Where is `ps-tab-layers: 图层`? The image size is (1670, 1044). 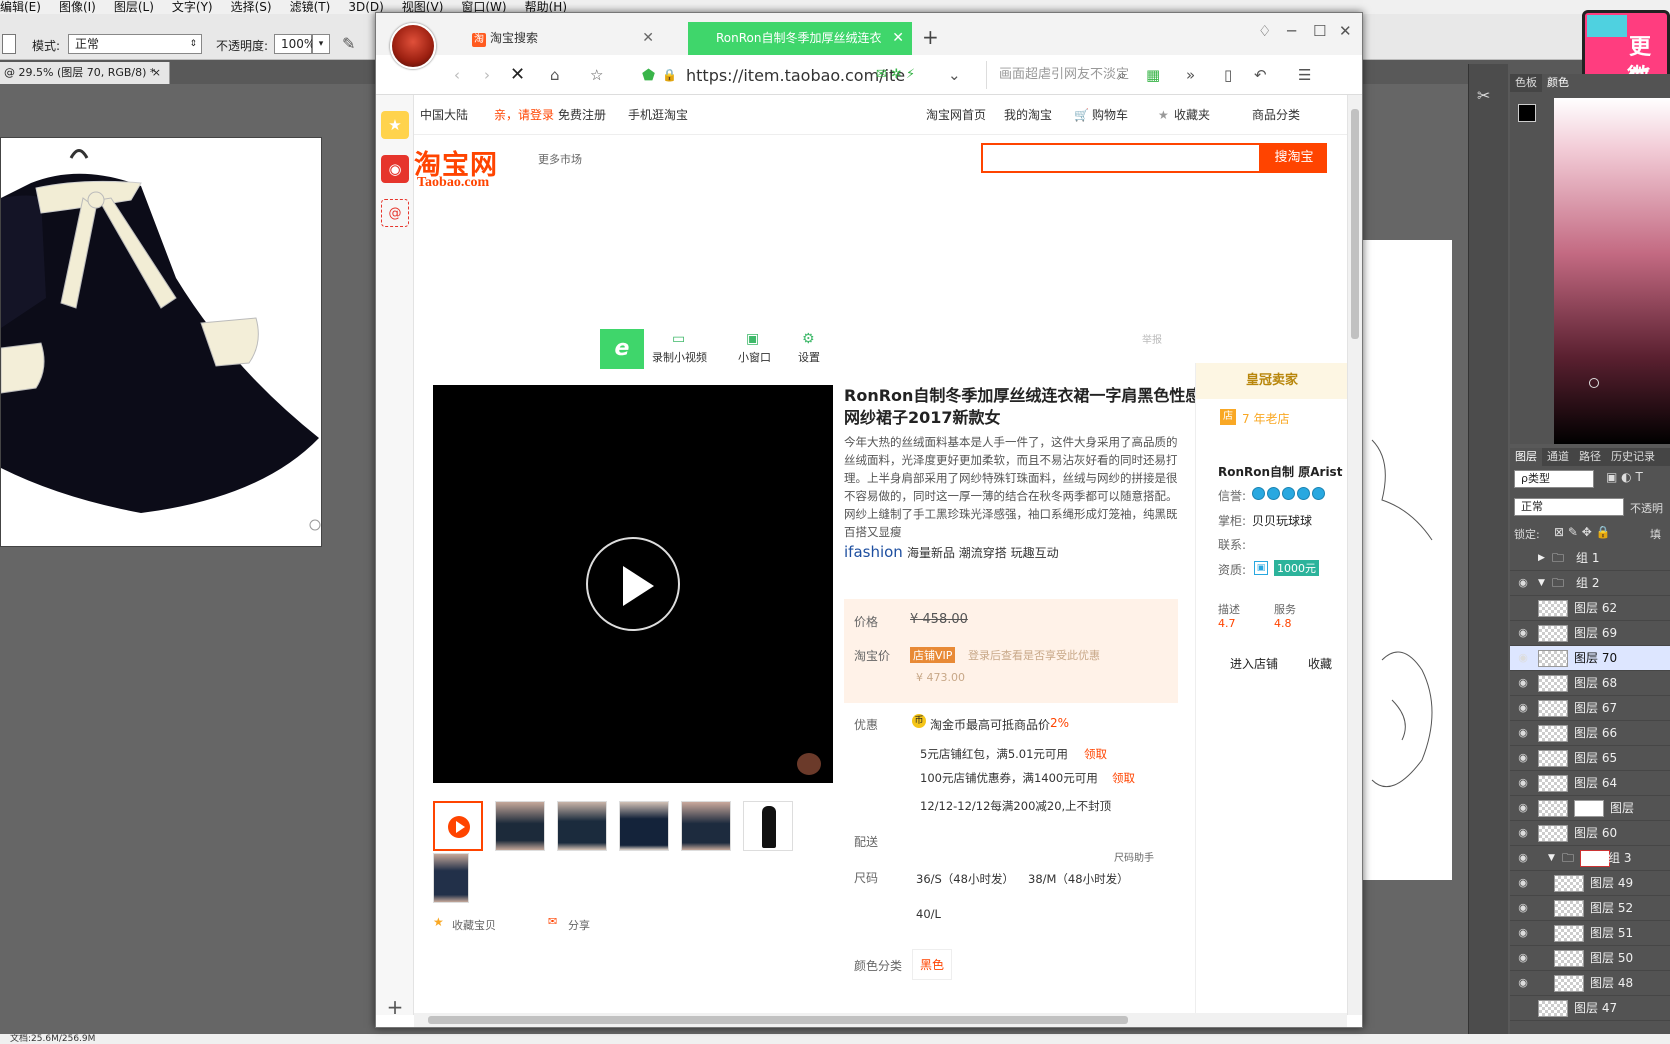 ps-tab-layers: 图层 is located at coordinates (1526, 457).